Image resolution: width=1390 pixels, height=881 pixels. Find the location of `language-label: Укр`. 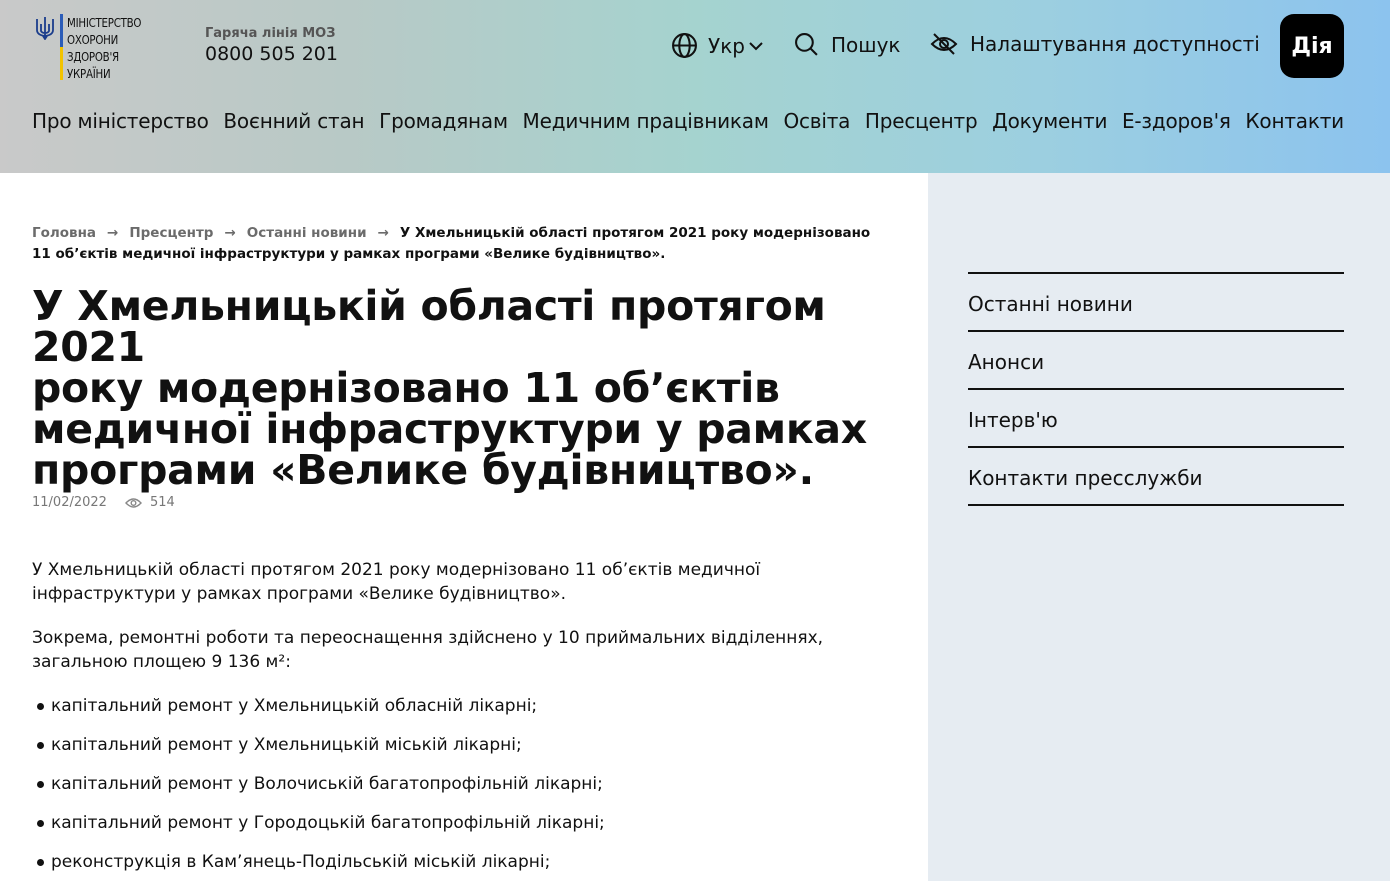

language-label: Укр is located at coordinates (726, 45).